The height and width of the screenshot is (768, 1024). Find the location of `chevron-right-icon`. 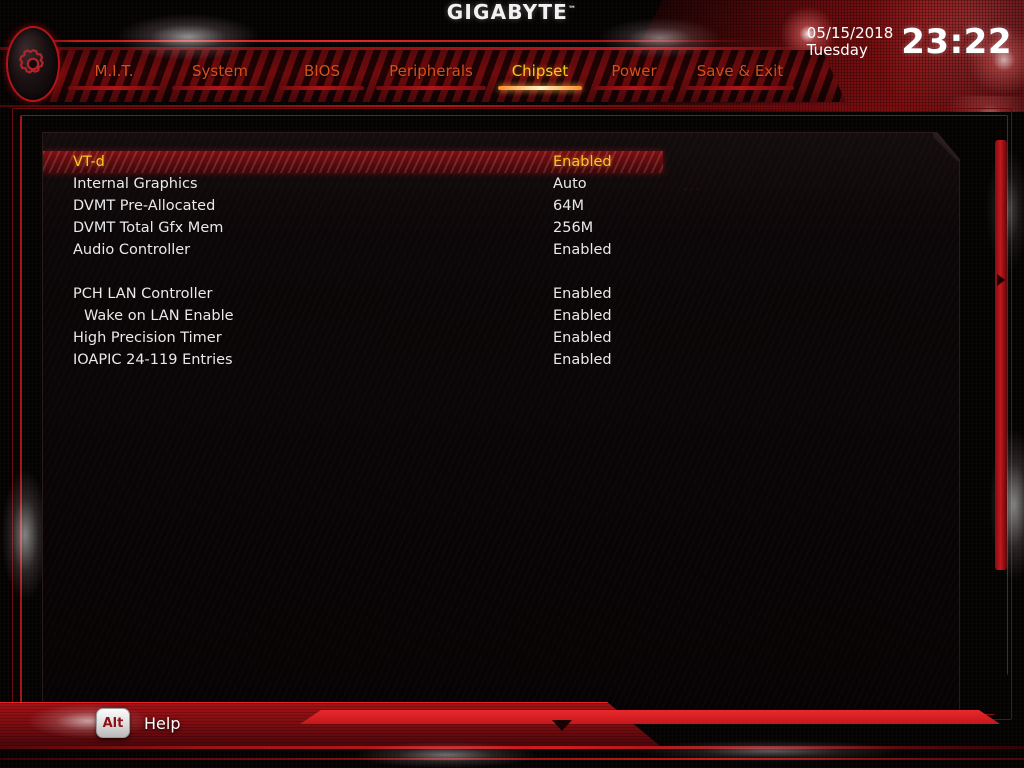

chevron-right-icon is located at coordinates (1001, 280).